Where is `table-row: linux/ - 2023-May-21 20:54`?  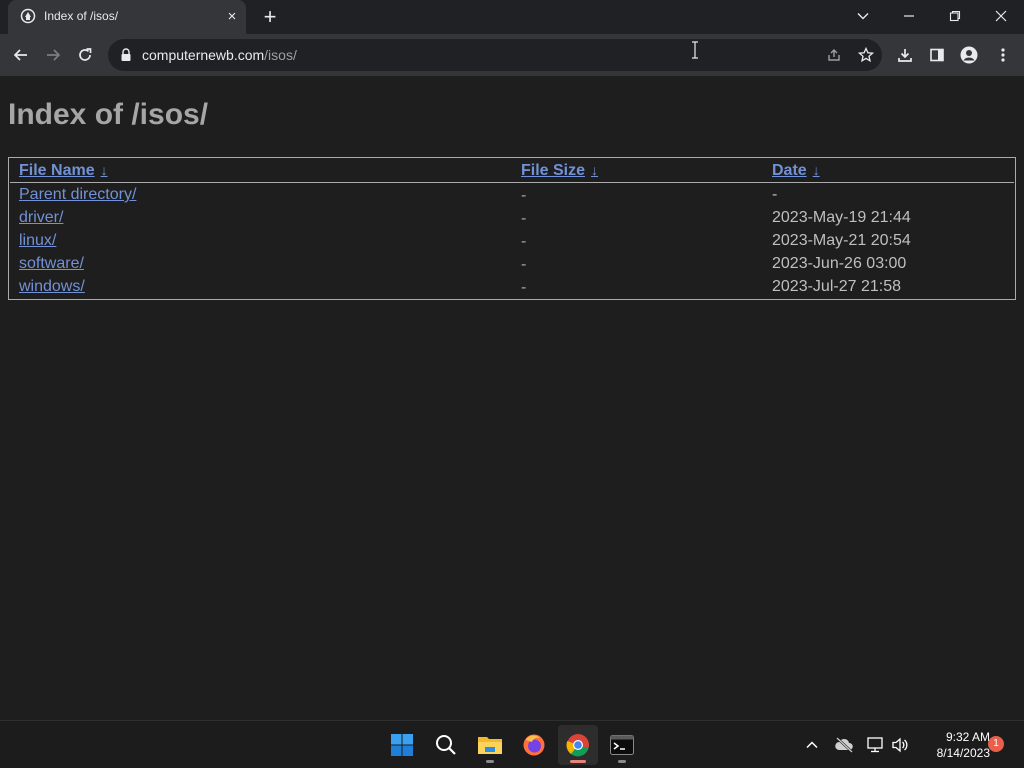 table-row: linux/ - 2023-May-21 20:54 is located at coordinates (512, 241).